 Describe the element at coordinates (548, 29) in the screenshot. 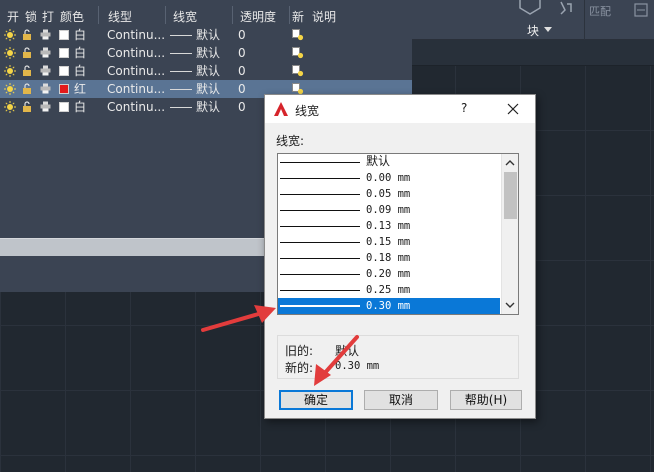

I see `chevron-down-icon` at that location.